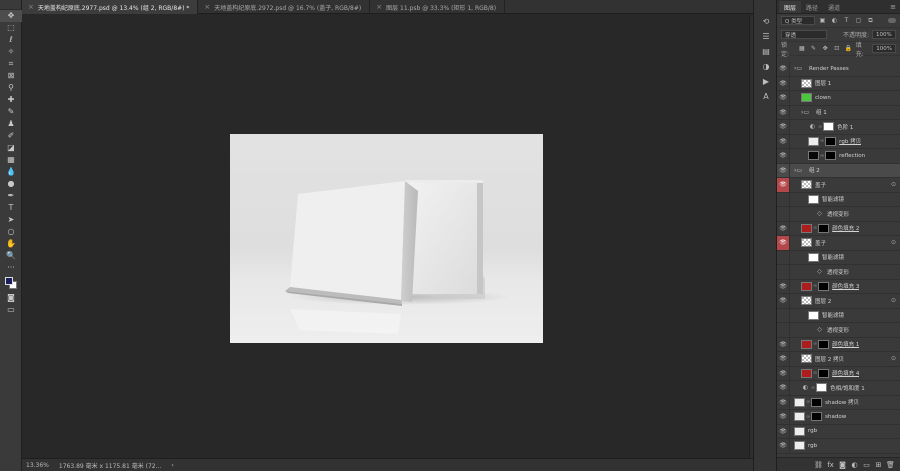 This screenshot has height=471, width=900. I want to click on shape-tool-icon: ○, so click(11, 232).